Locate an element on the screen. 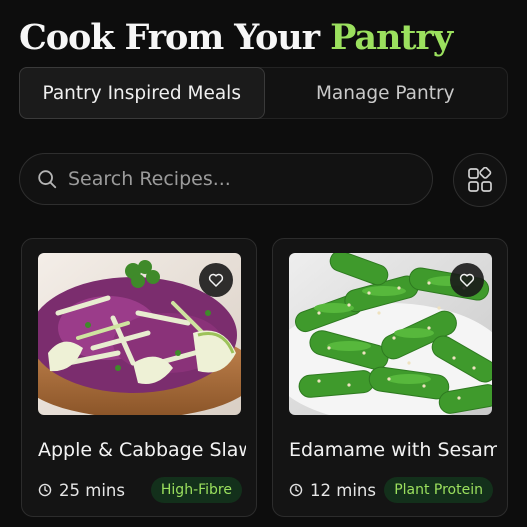  search-input is located at coordinates (228, 179).